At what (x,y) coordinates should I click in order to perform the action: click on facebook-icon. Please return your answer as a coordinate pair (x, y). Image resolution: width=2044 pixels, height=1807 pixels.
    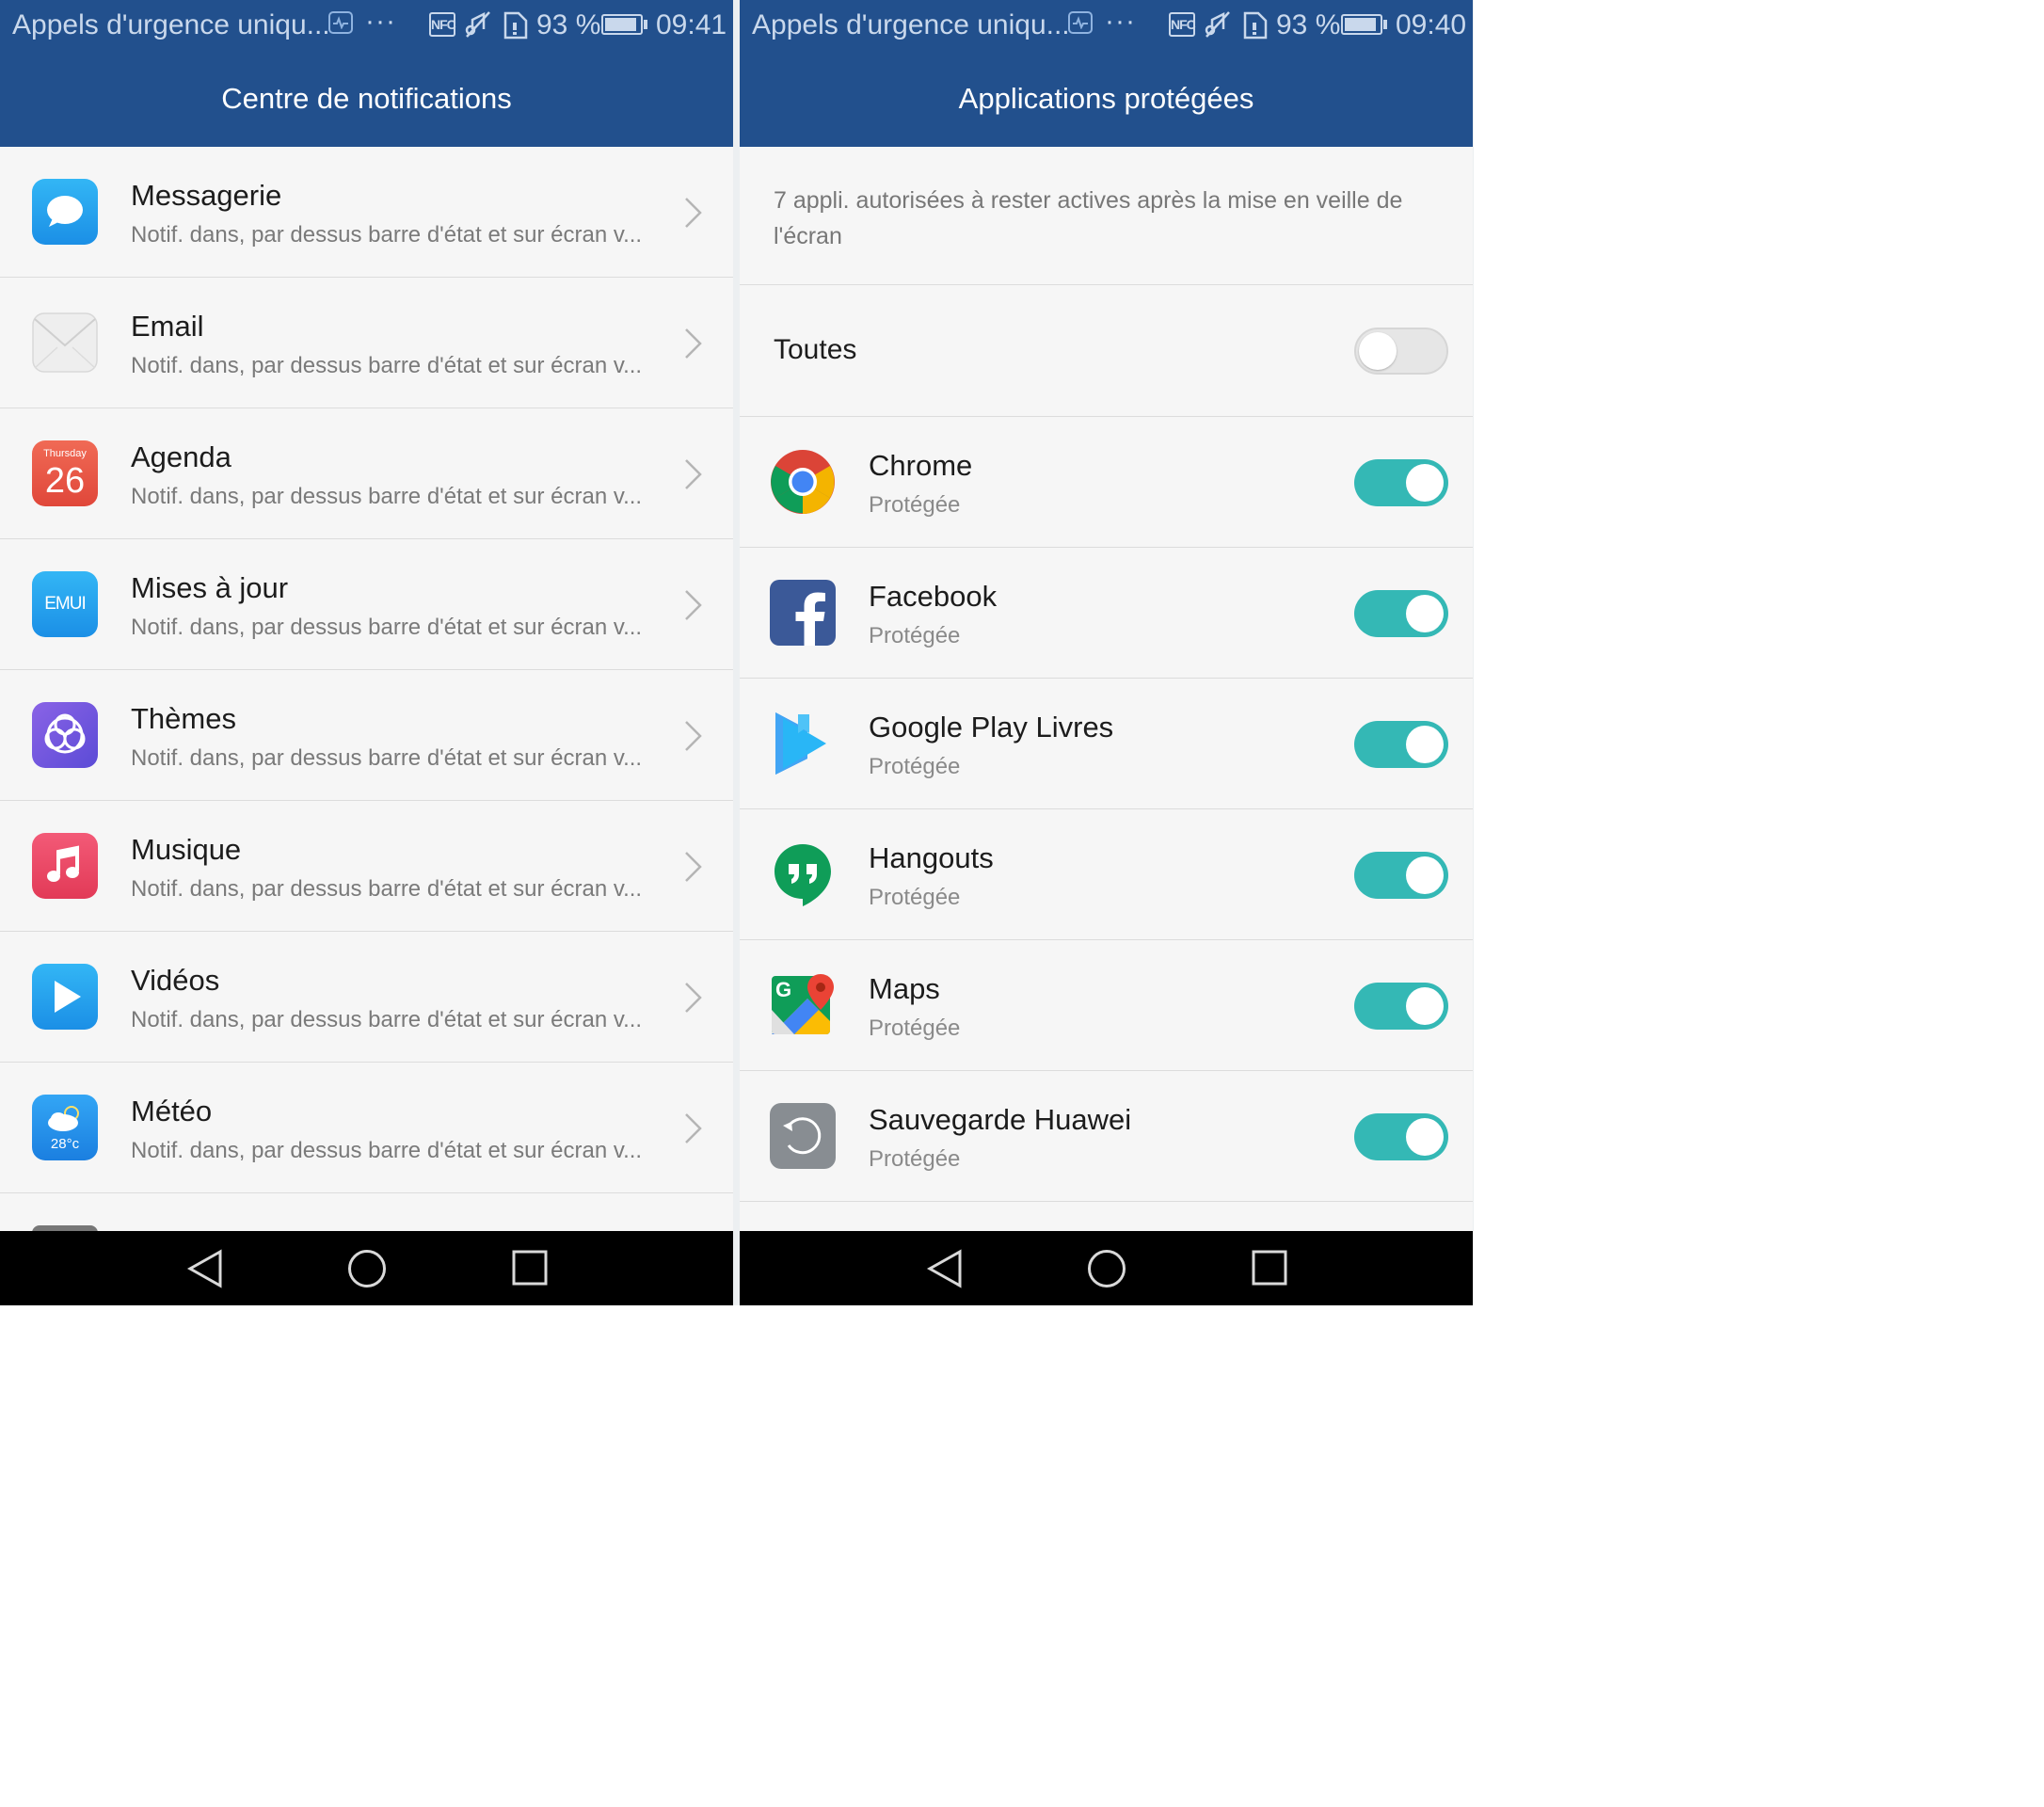
    Looking at the image, I should click on (803, 613).